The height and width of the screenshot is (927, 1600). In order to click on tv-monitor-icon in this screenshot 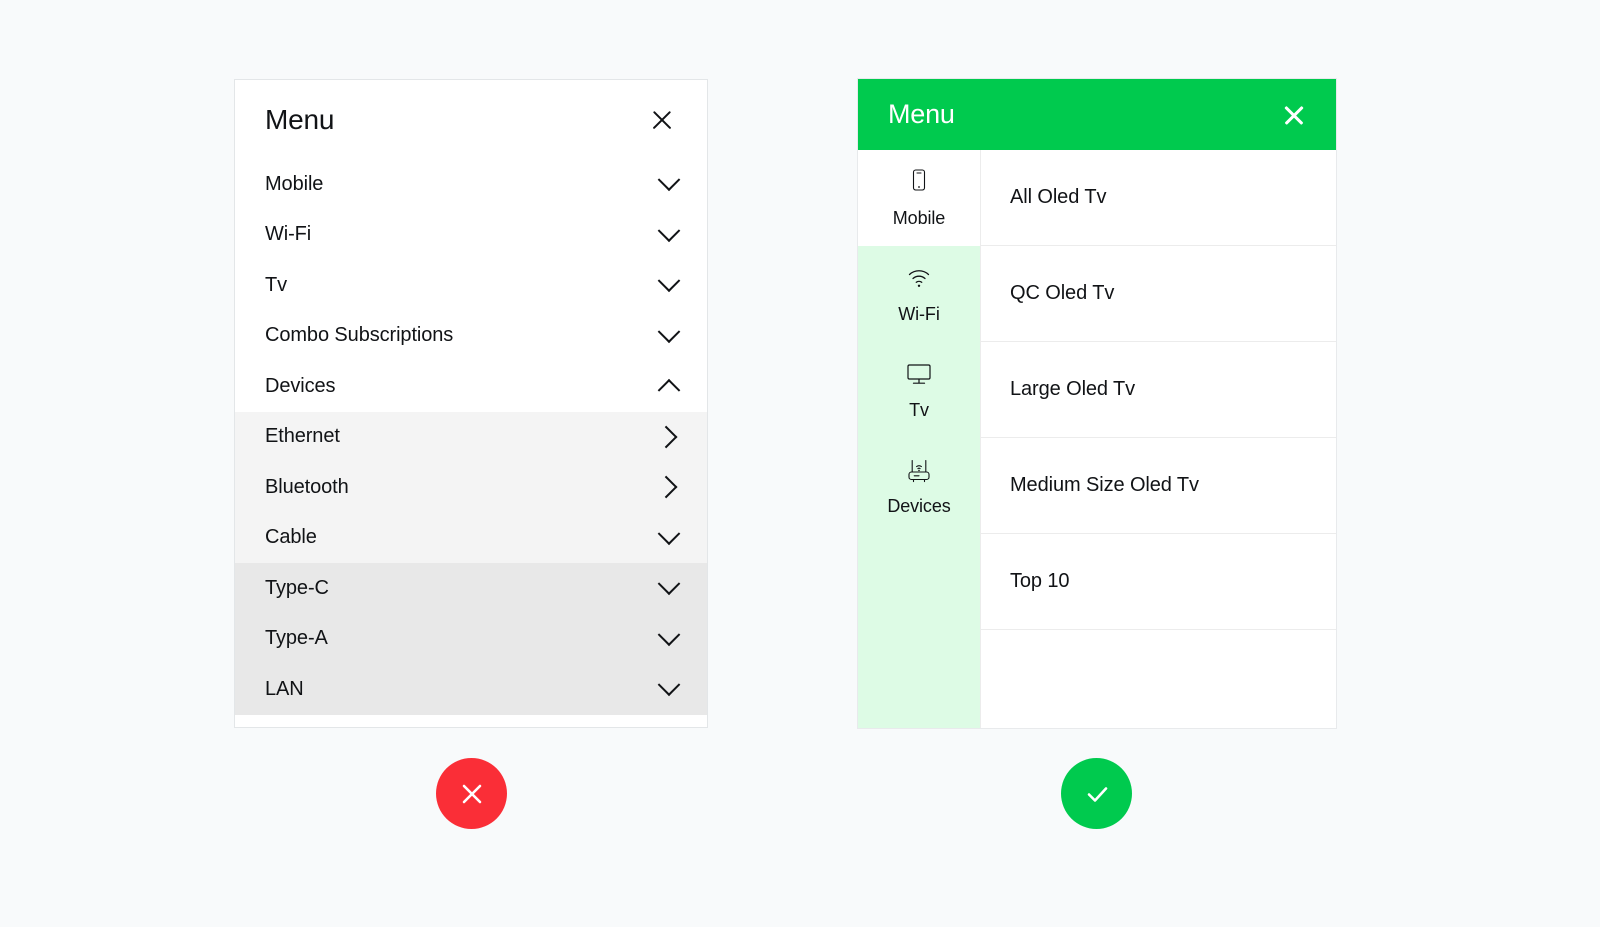, I will do `click(919, 375)`.